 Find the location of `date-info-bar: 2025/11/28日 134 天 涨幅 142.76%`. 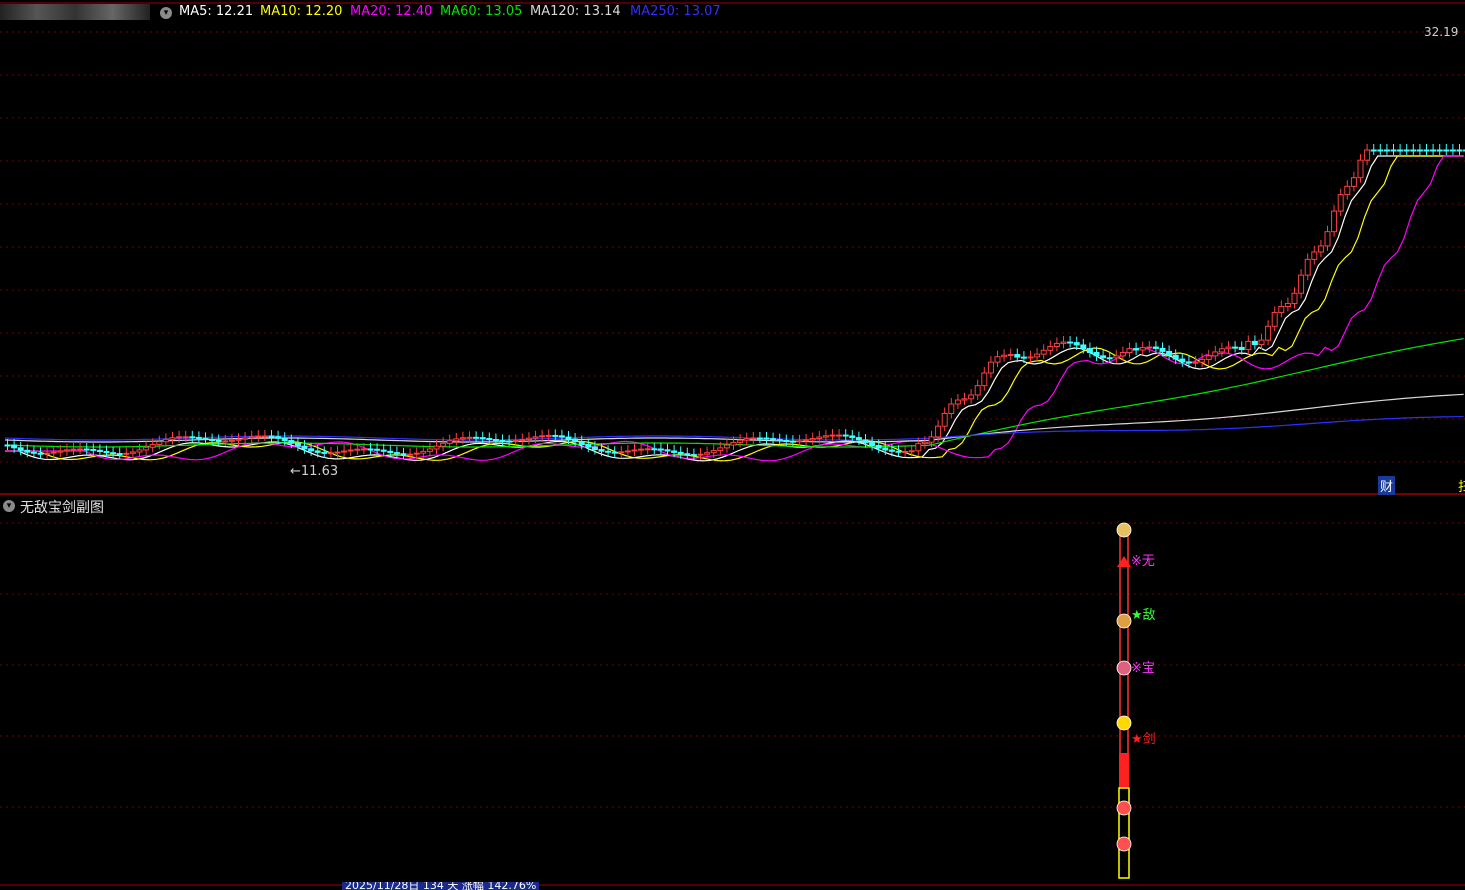

date-info-bar: 2025/11/28日 134 天 涨幅 142.76% is located at coordinates (441, 886).